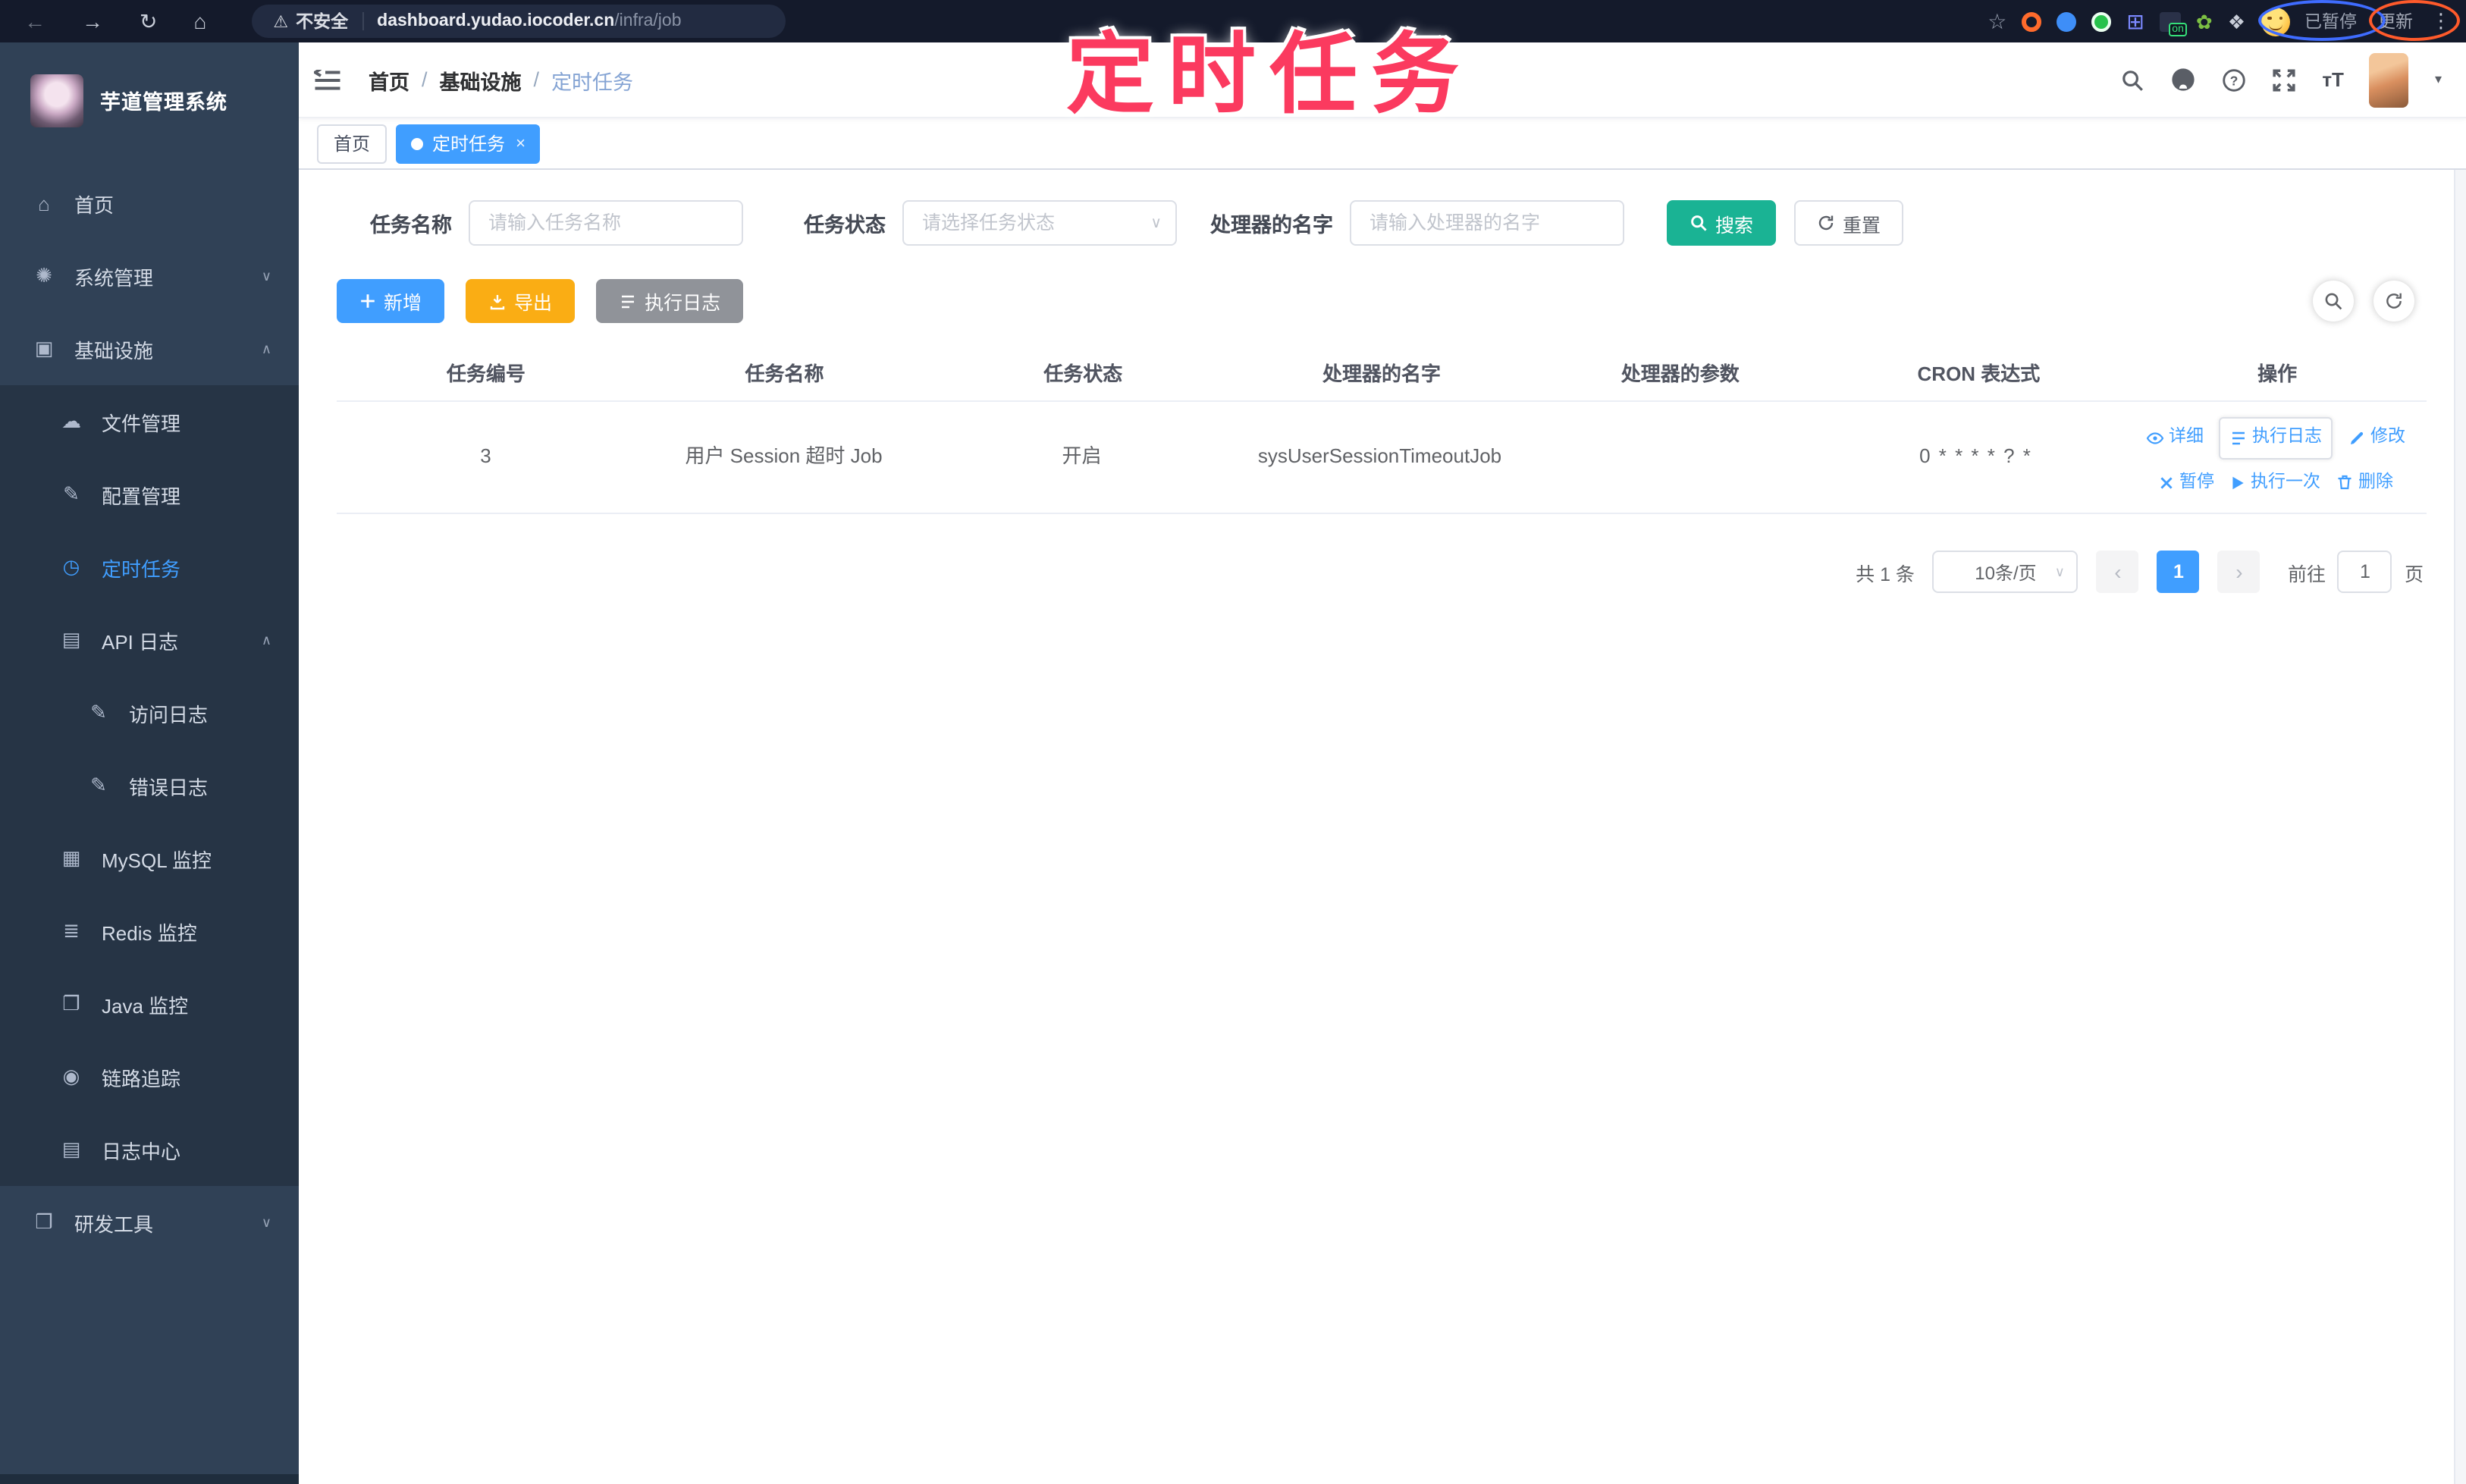  Describe the element at coordinates (141, 569) in the screenshot. I see `sidebar-item-label: 定时任务` at that location.